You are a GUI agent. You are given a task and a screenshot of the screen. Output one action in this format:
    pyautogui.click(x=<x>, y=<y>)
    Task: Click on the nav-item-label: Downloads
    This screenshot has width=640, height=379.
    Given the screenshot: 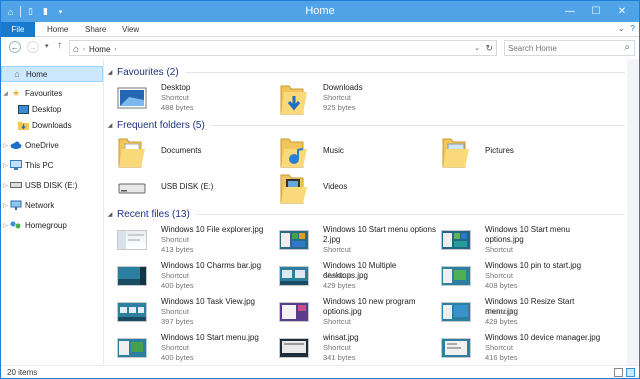 What is the action you would take?
    pyautogui.click(x=52, y=125)
    